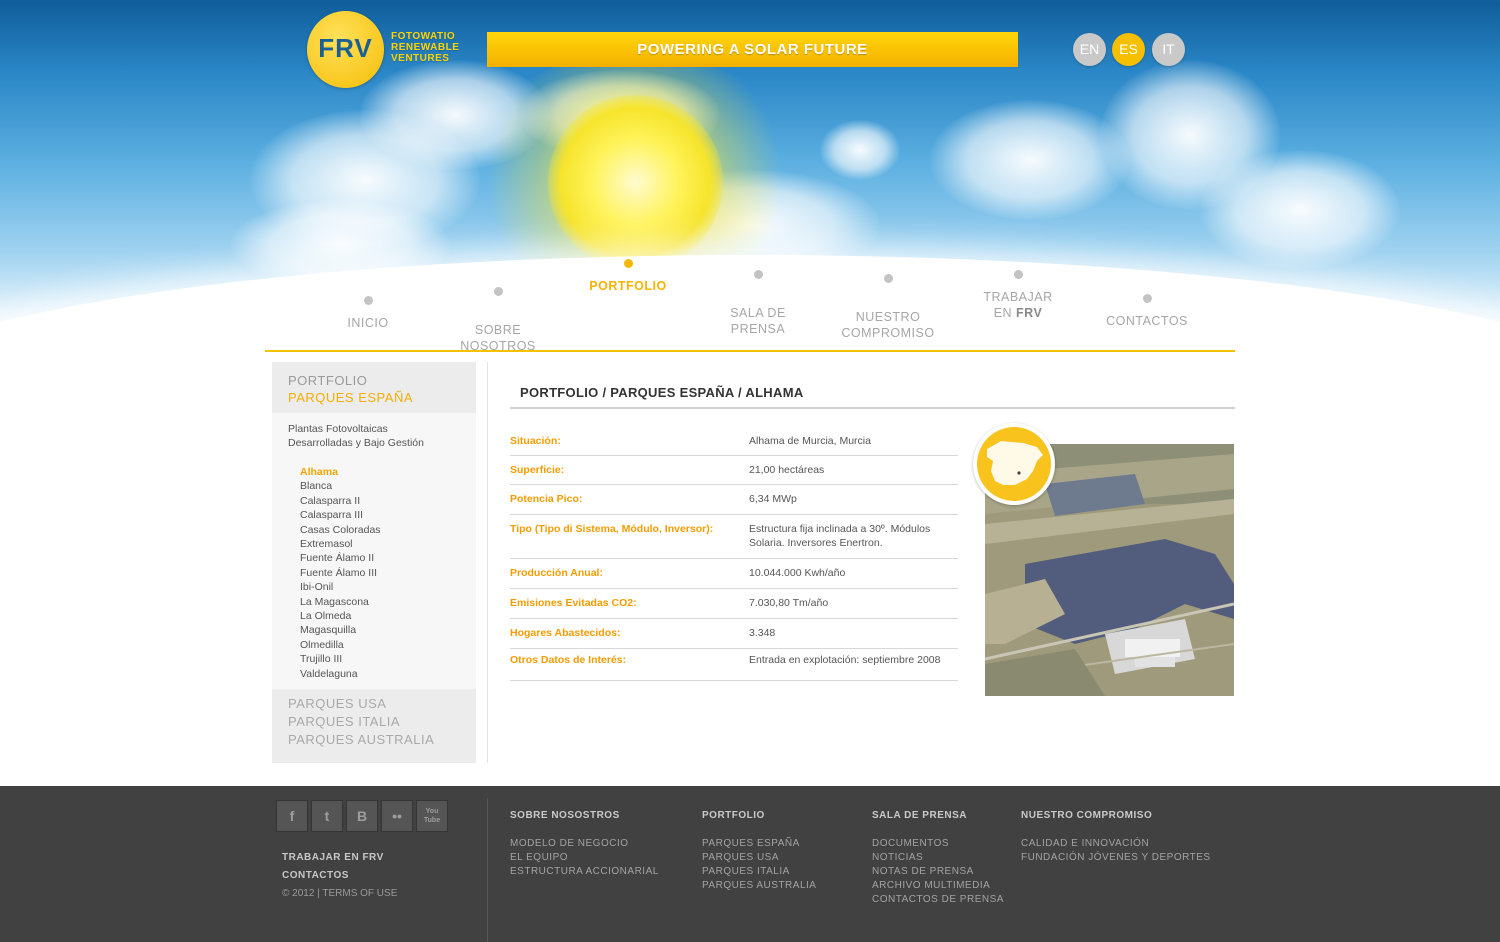 The width and height of the screenshot is (1500, 942). I want to click on footer-link: CALIDAD E INNOVACIÓN, so click(1116, 844).